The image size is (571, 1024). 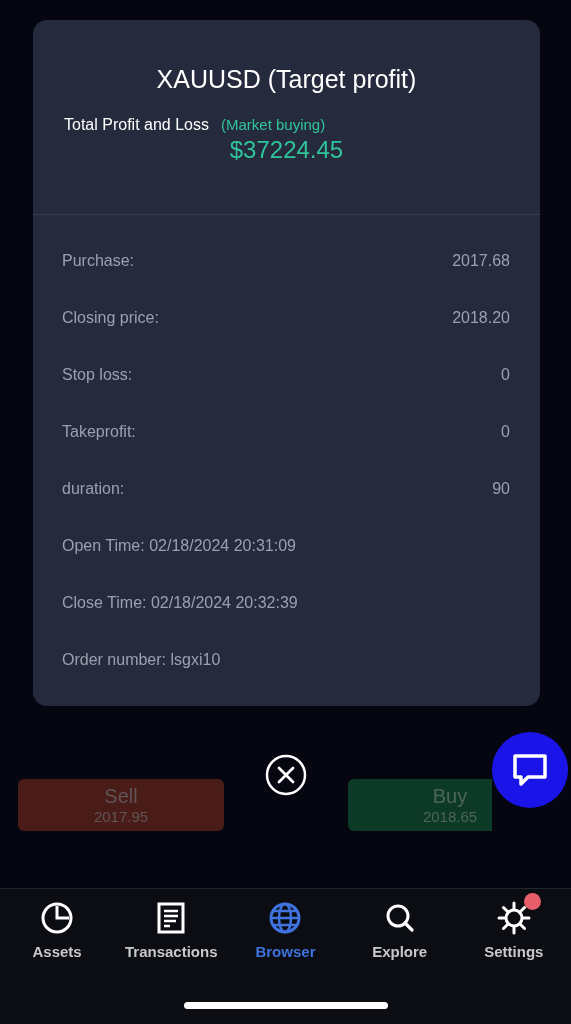 I want to click on field-value: 2017.68, so click(x=481, y=260).